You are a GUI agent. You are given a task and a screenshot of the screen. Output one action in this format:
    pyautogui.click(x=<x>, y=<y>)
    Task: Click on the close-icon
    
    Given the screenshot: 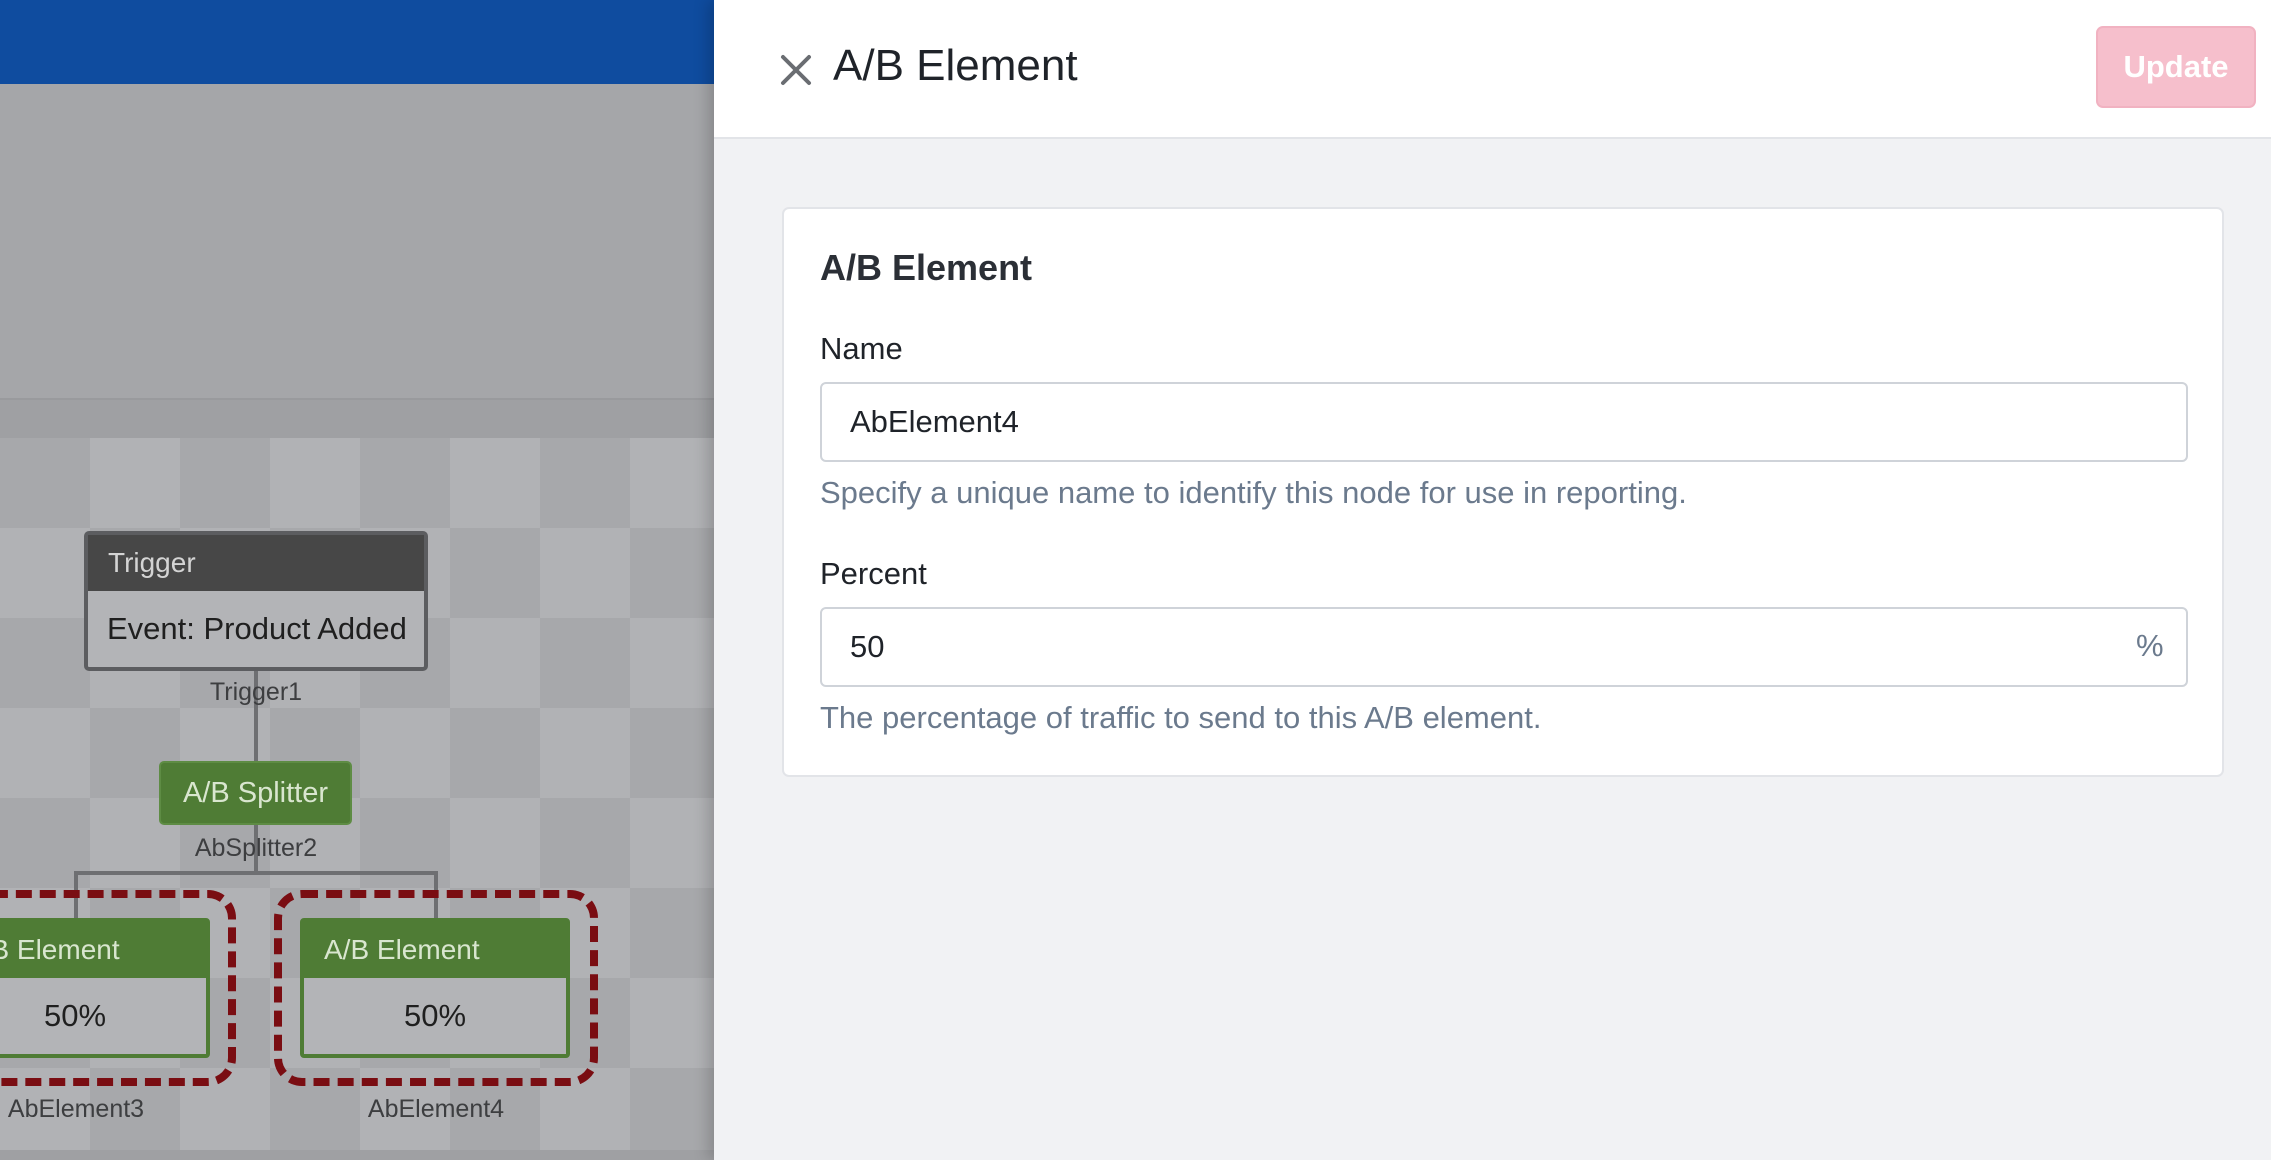 What is the action you would take?
    pyautogui.click(x=796, y=70)
    